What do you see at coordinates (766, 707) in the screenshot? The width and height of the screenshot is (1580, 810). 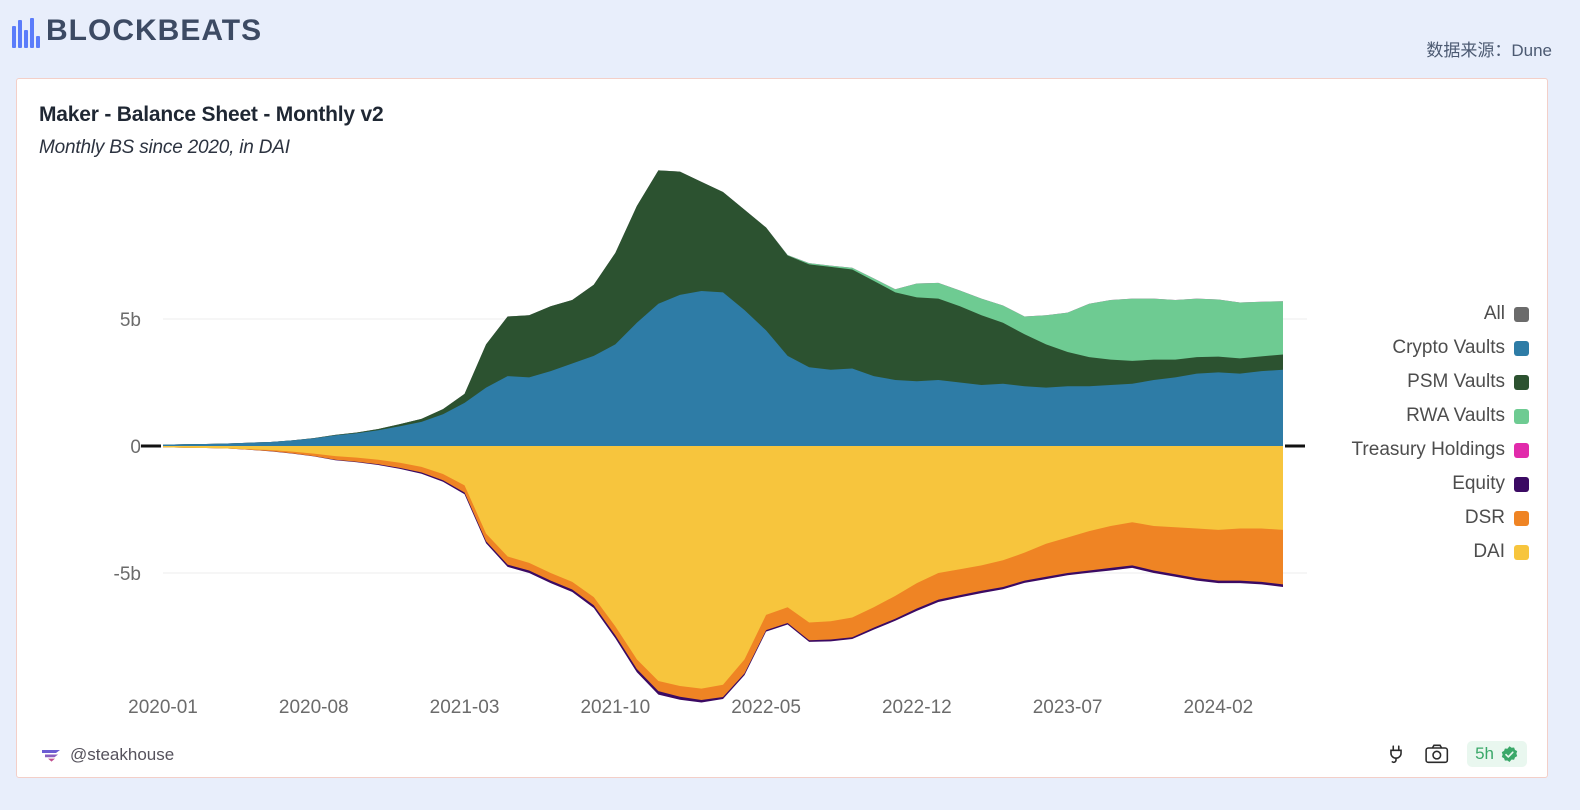 I see `x-axis-tick-label: 2022-05` at bounding box center [766, 707].